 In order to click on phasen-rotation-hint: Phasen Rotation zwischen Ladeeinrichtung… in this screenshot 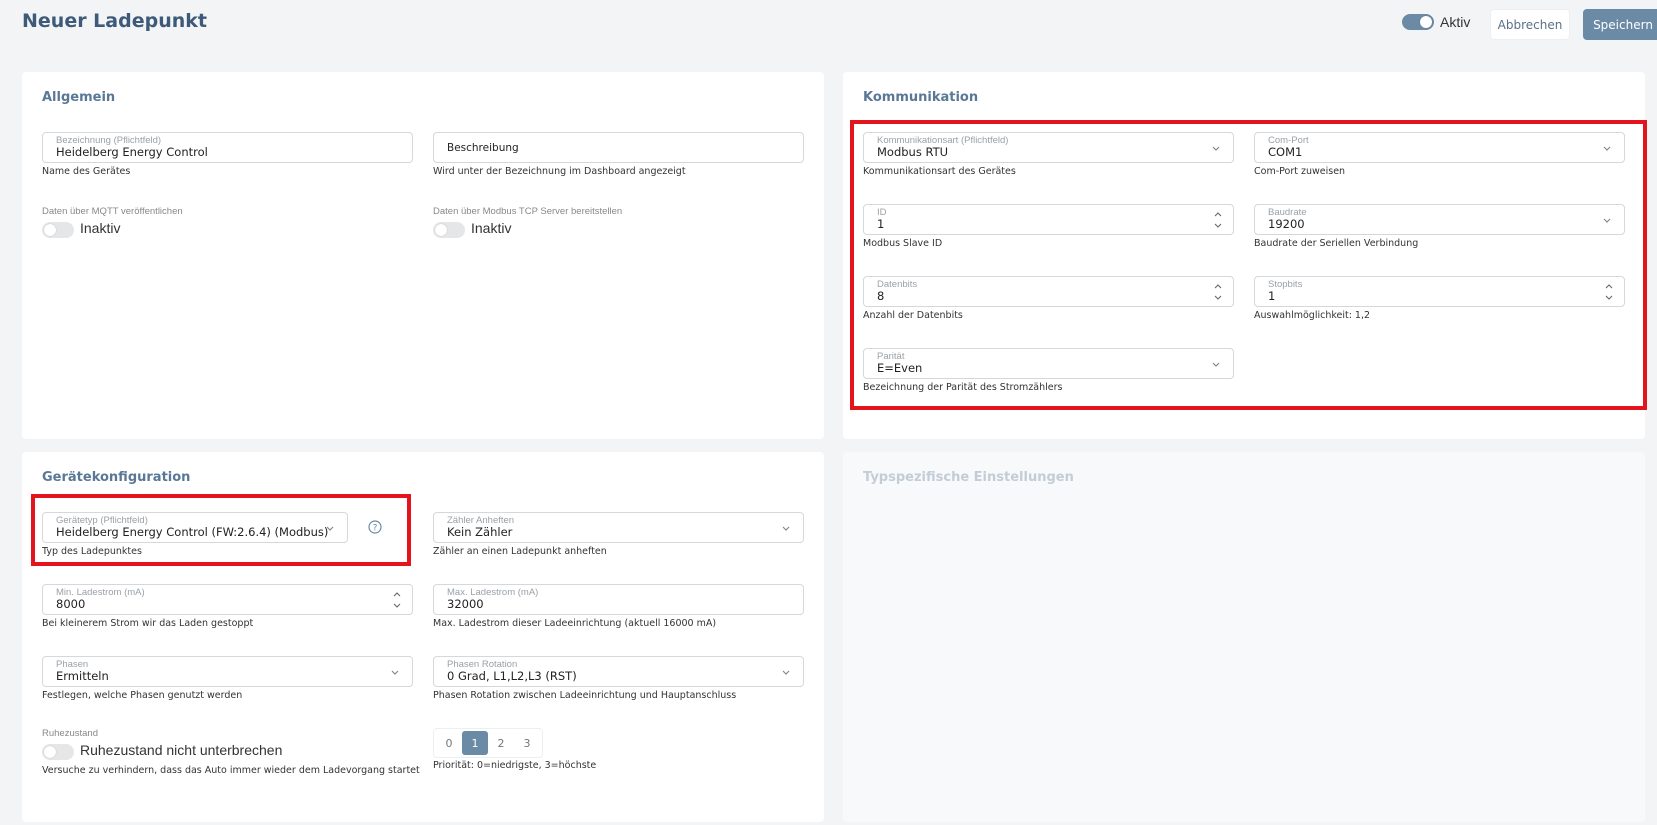, I will do `click(585, 695)`.